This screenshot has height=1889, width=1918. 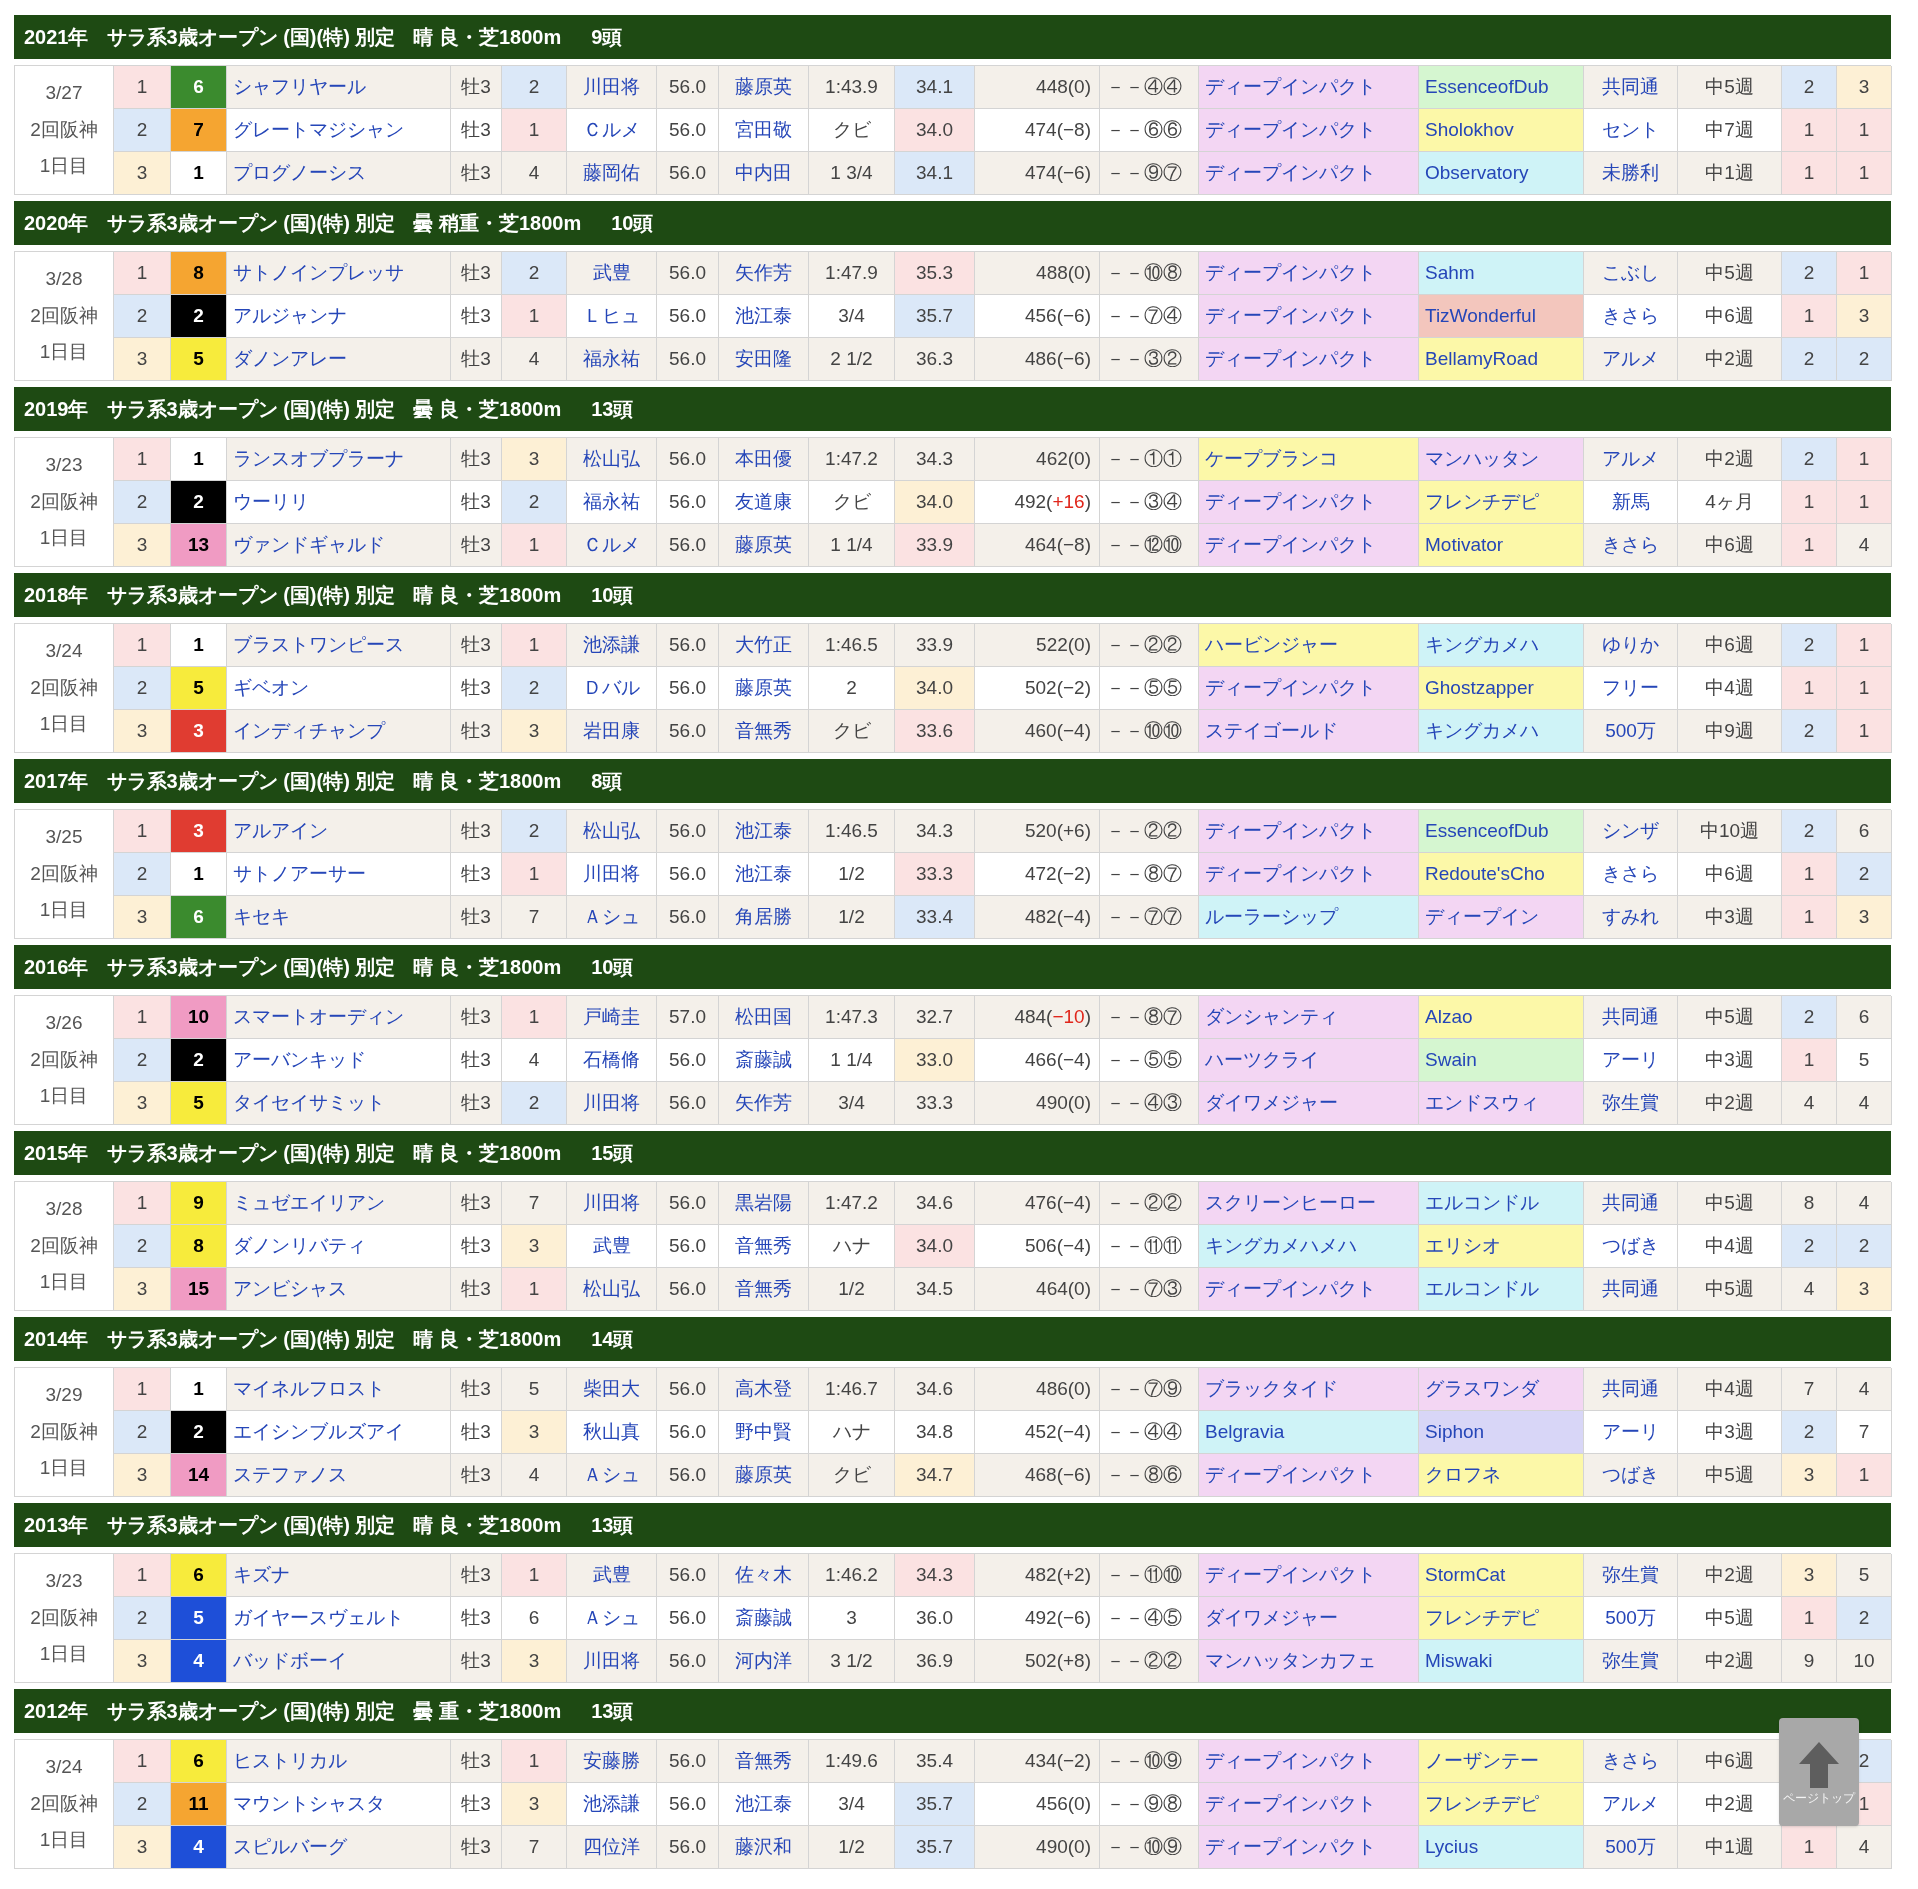 What do you see at coordinates (1501, 359) in the screenshot?
I see `dam-sire-link: BellamyRoad` at bounding box center [1501, 359].